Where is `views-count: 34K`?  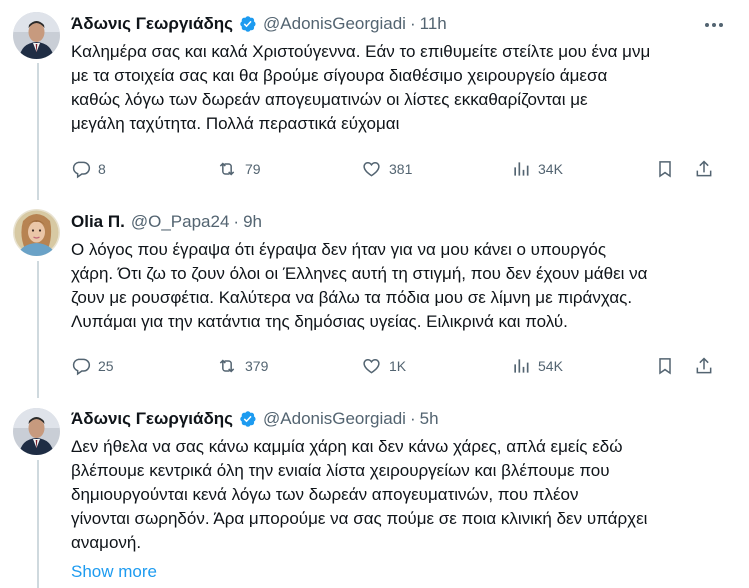 views-count: 34K is located at coordinates (550, 169).